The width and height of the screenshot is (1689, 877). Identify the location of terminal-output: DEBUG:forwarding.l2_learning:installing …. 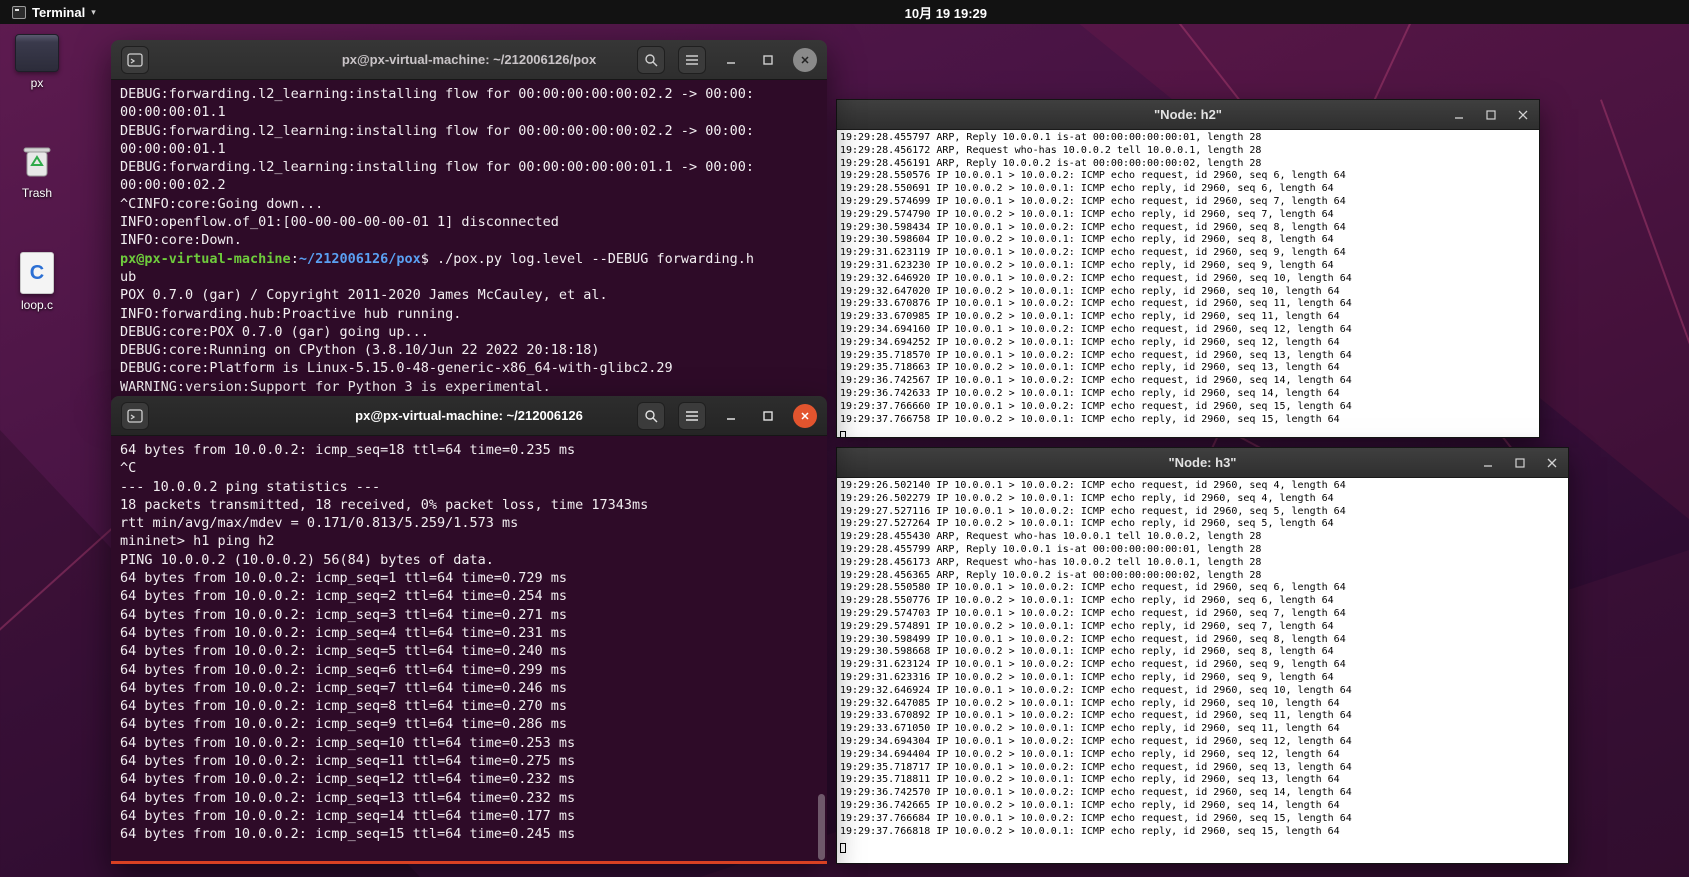
(437, 167).